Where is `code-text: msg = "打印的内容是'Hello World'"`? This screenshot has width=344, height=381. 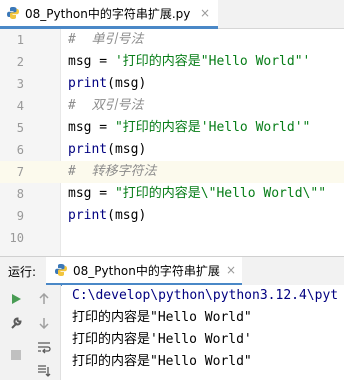
code-text: msg = "打印的内容是'Hello World'" is located at coordinates (189, 128).